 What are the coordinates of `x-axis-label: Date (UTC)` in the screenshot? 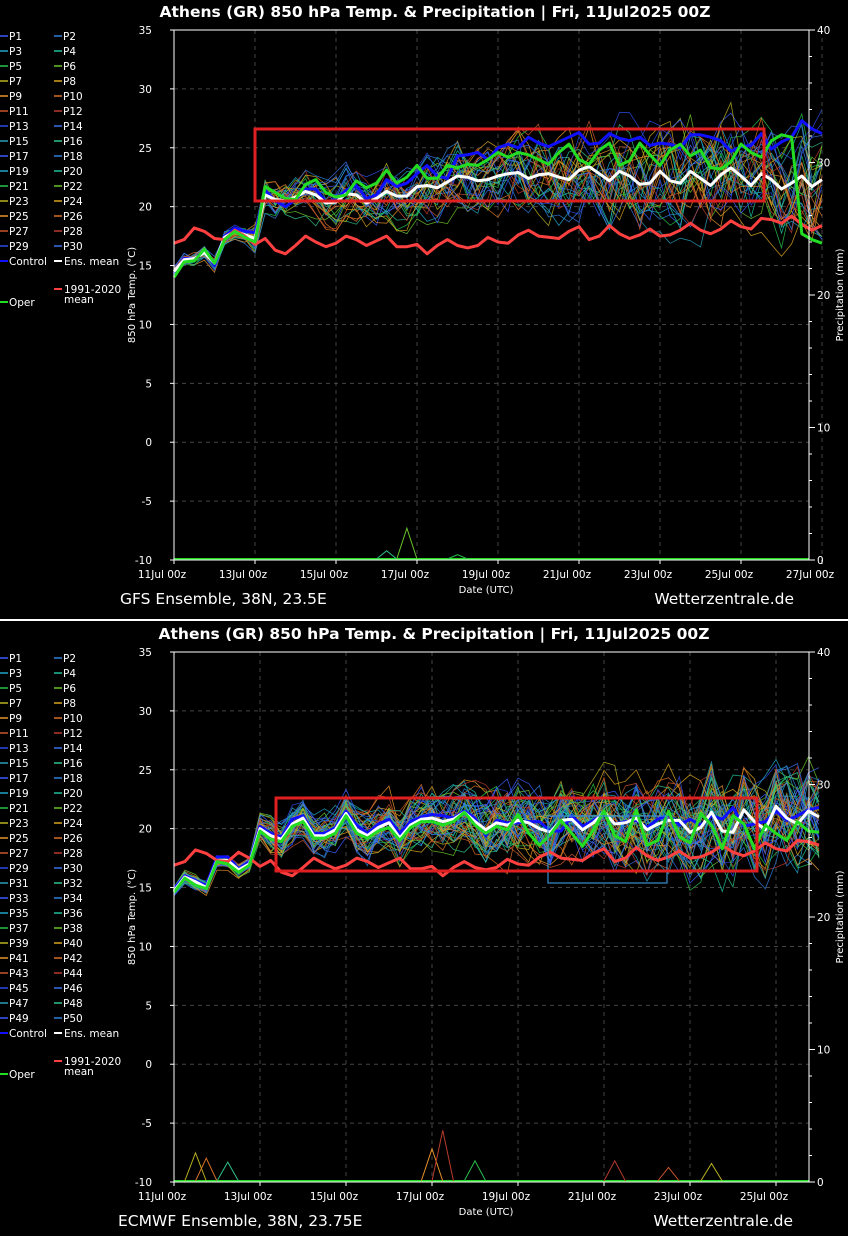 It's located at (486, 590).